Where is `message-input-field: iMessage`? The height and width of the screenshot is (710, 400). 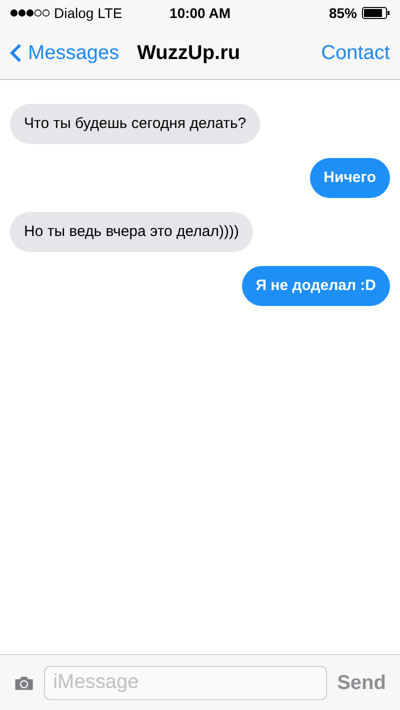 message-input-field: iMessage is located at coordinates (186, 683).